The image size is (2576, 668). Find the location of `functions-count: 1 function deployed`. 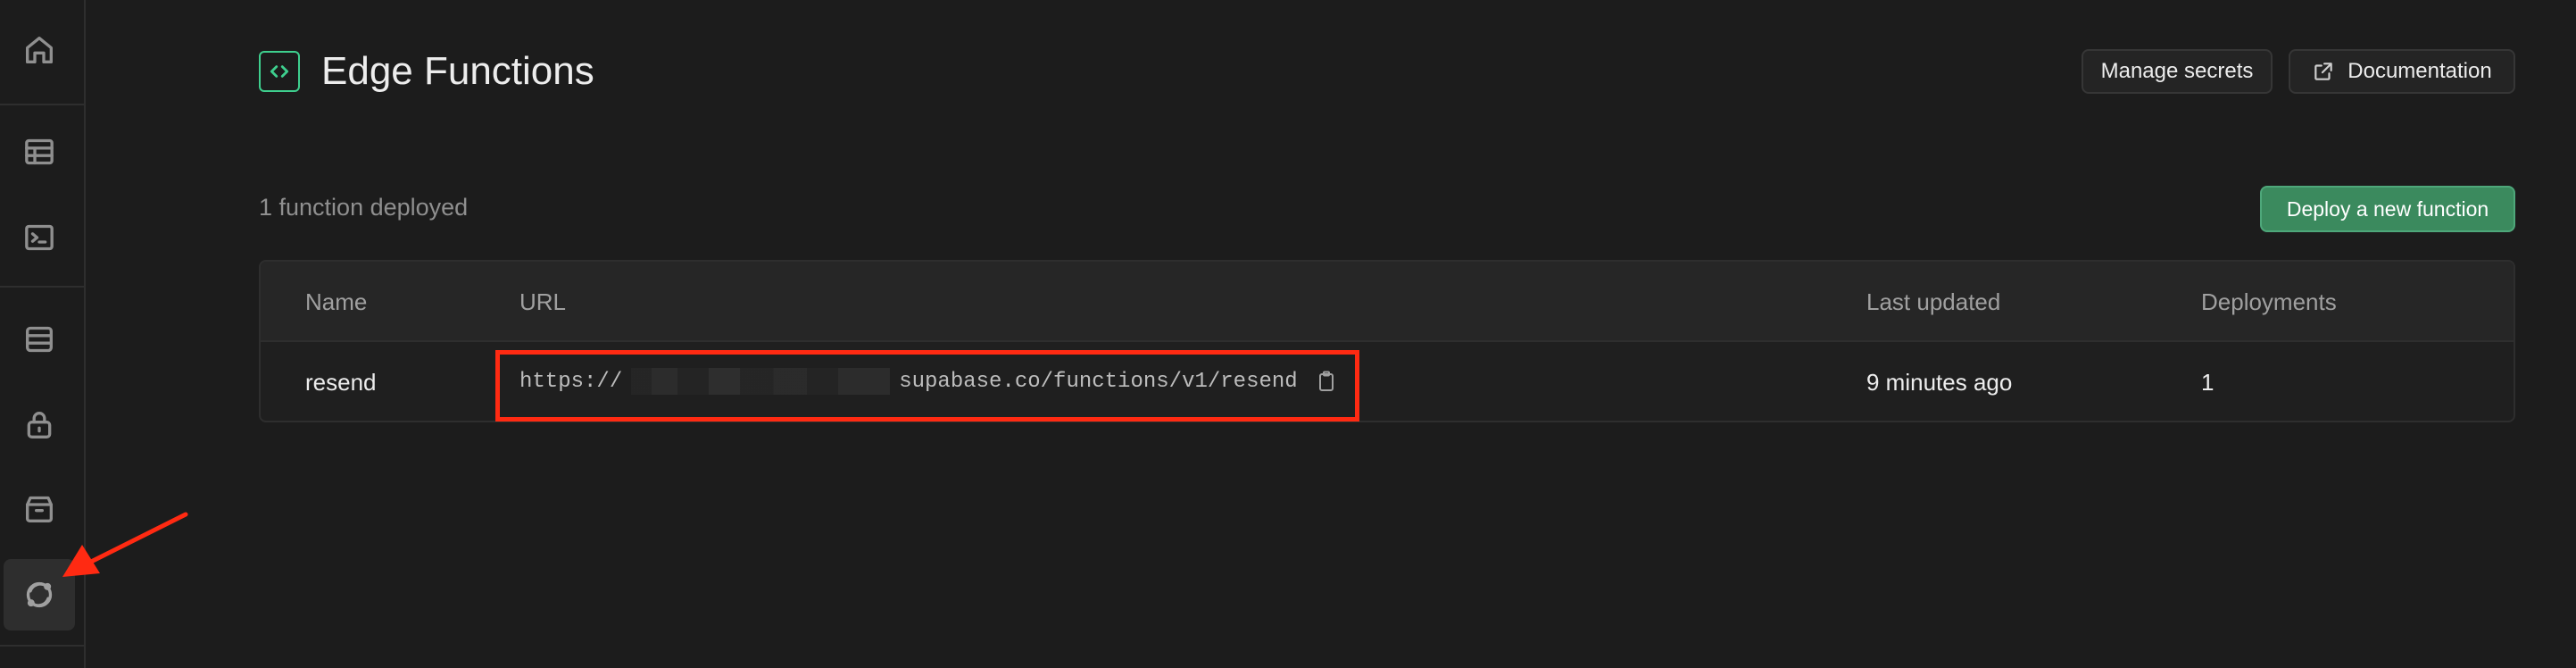

functions-count: 1 function deployed is located at coordinates (364, 208).